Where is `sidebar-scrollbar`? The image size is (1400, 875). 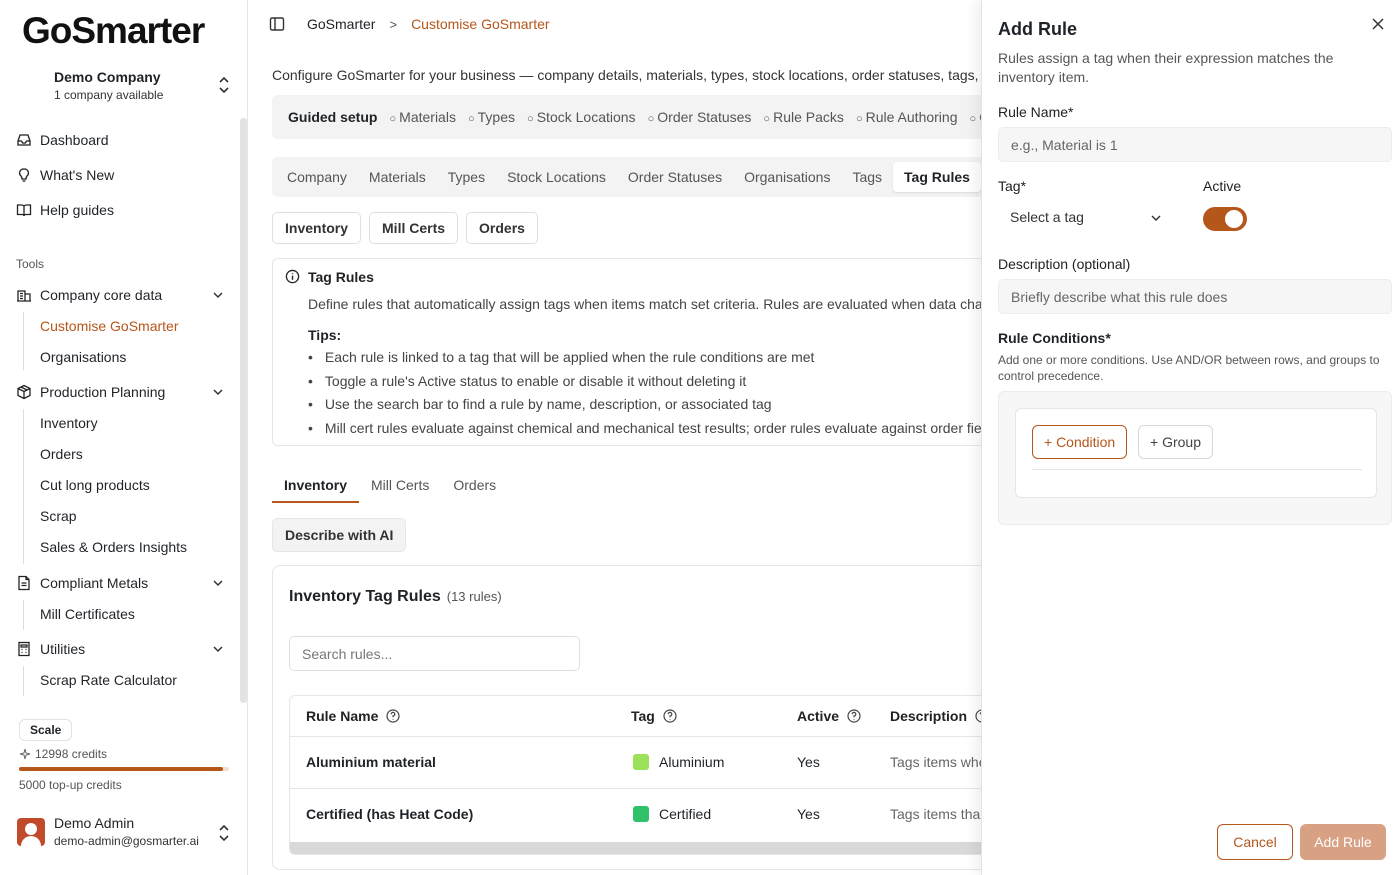 sidebar-scrollbar is located at coordinates (243, 410).